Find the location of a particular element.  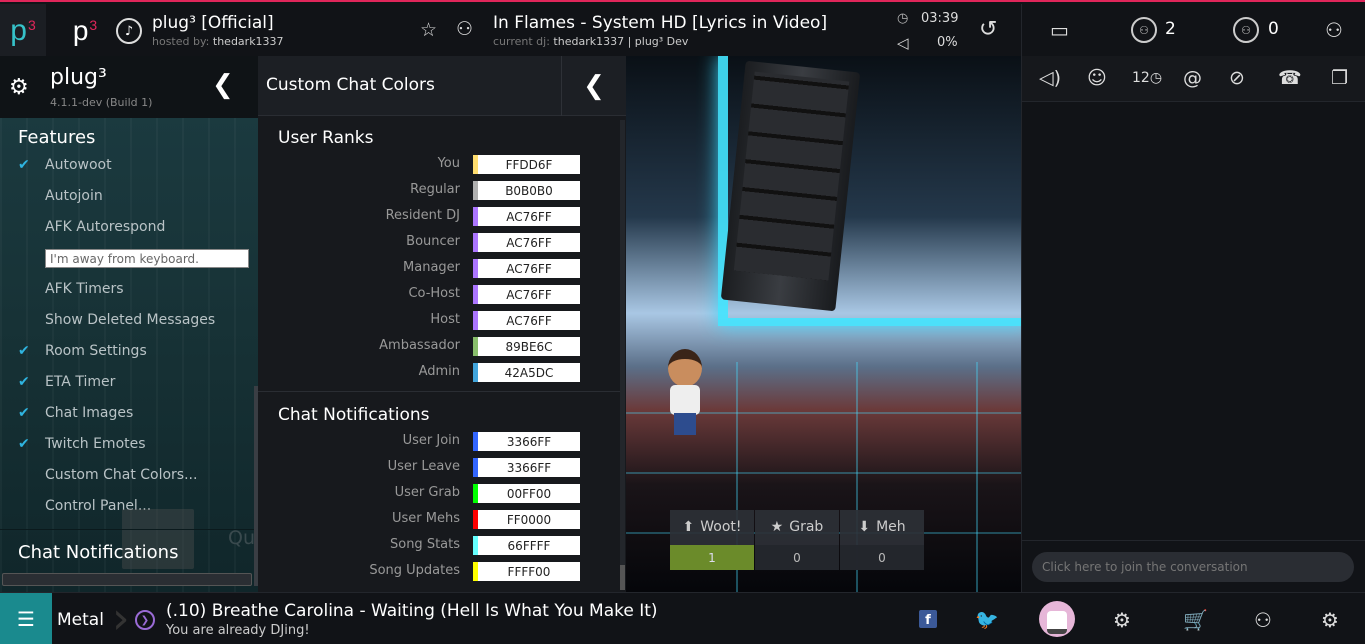

playlist-menu-icon: ☰ is located at coordinates (26, 618).